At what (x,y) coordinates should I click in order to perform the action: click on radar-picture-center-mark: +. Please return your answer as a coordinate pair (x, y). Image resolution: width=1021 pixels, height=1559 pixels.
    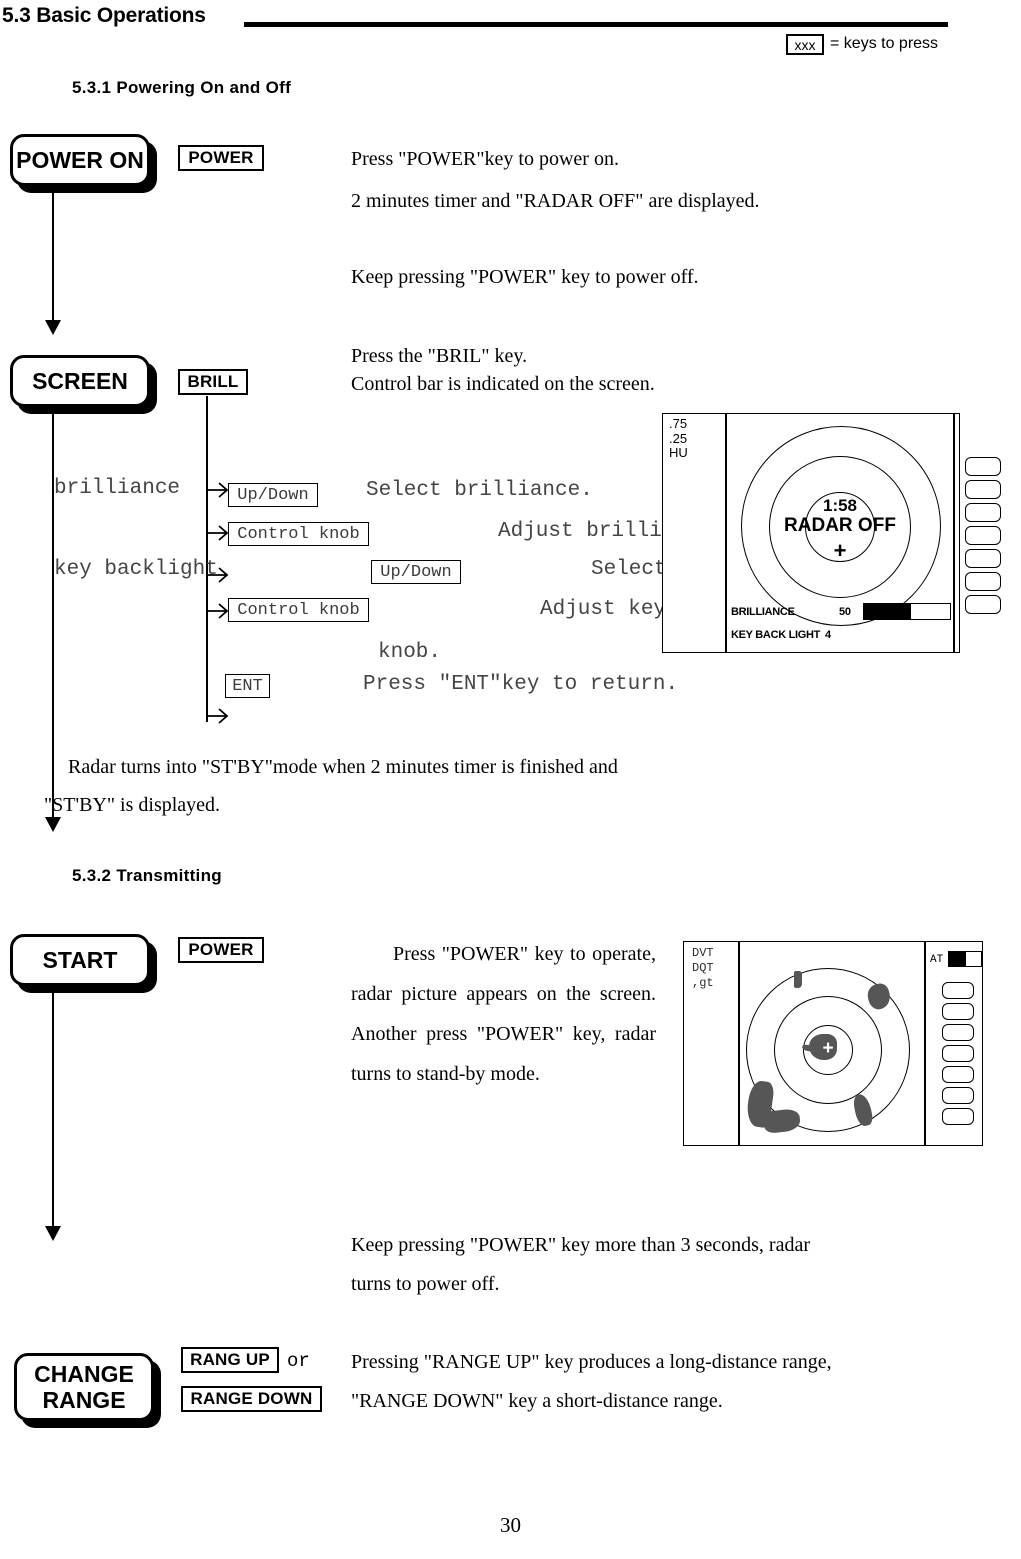
    Looking at the image, I should click on (828, 1048).